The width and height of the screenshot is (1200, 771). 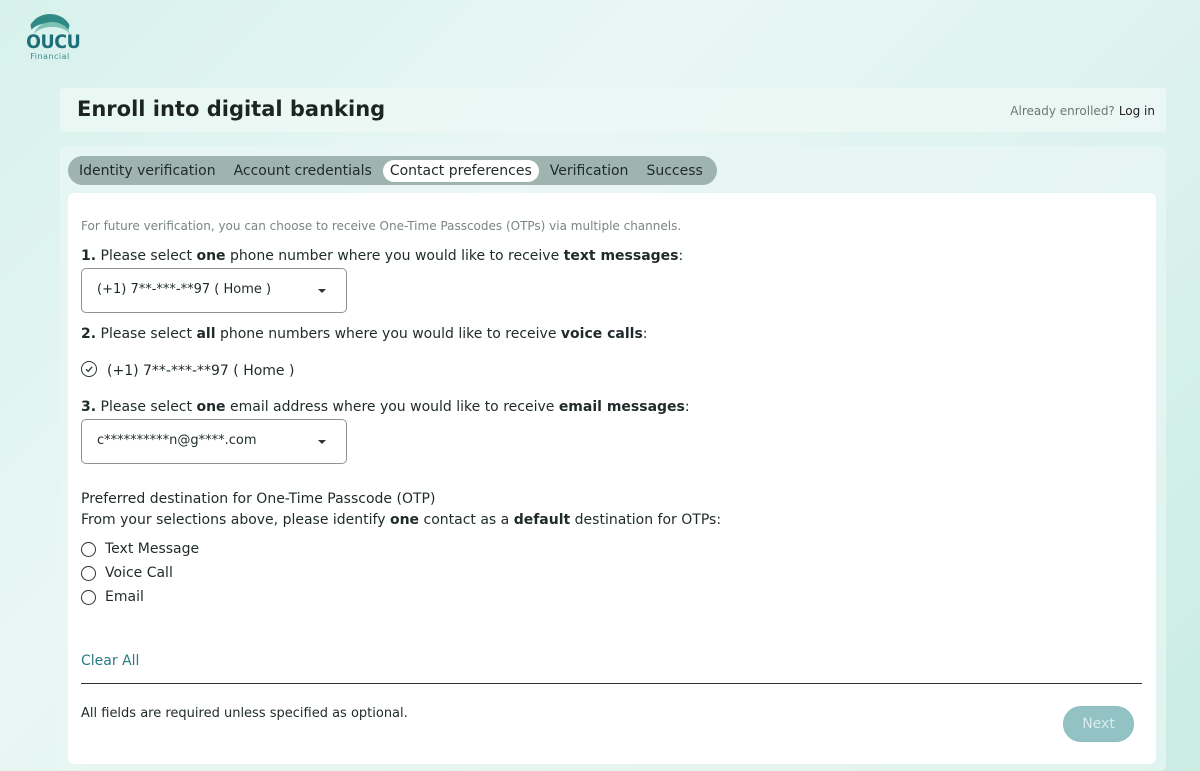 I want to click on text-message-phone-value: (+1) 7**-***-**97 ( Home ), so click(x=184, y=289).